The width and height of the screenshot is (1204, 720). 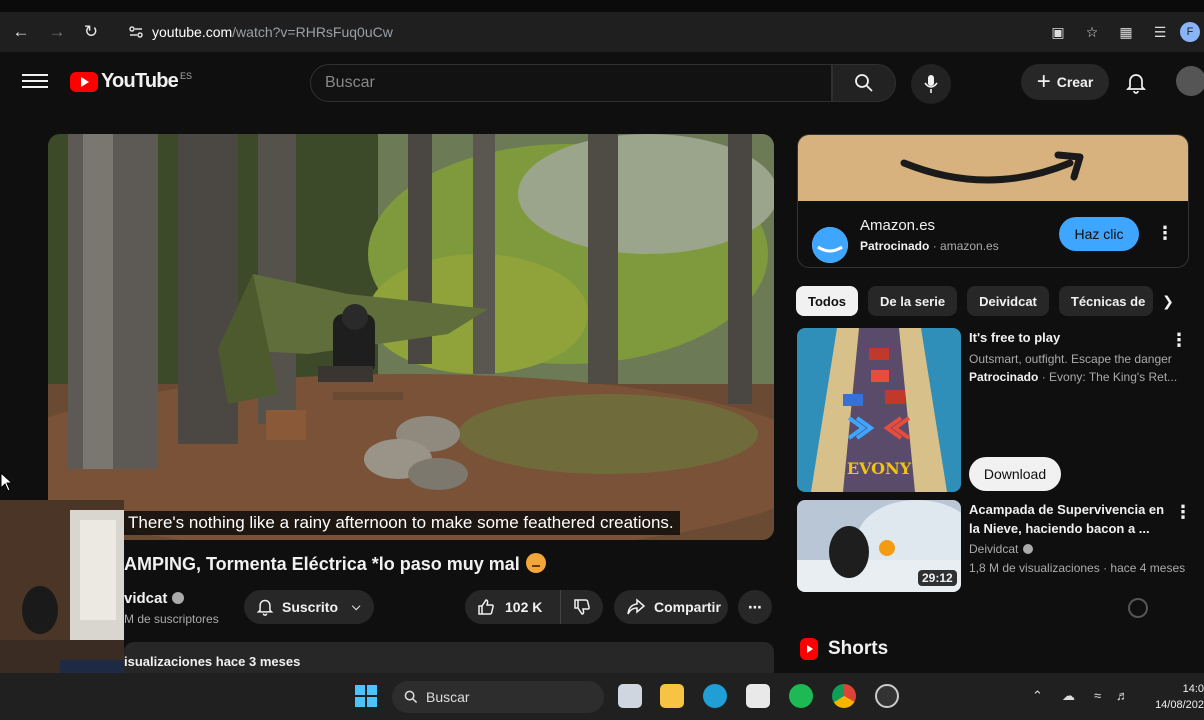 What do you see at coordinates (35, 82) in the screenshot?
I see `hamburger-menu-icon` at bounding box center [35, 82].